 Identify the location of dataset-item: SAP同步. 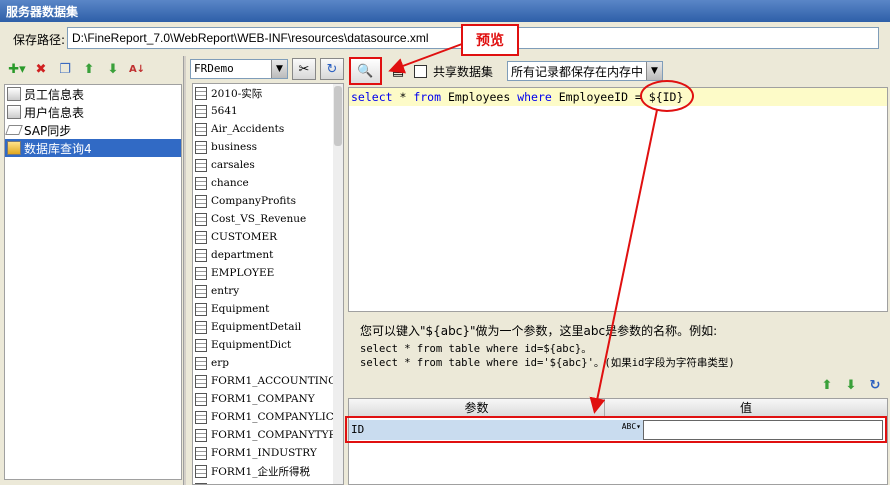
(93, 130).